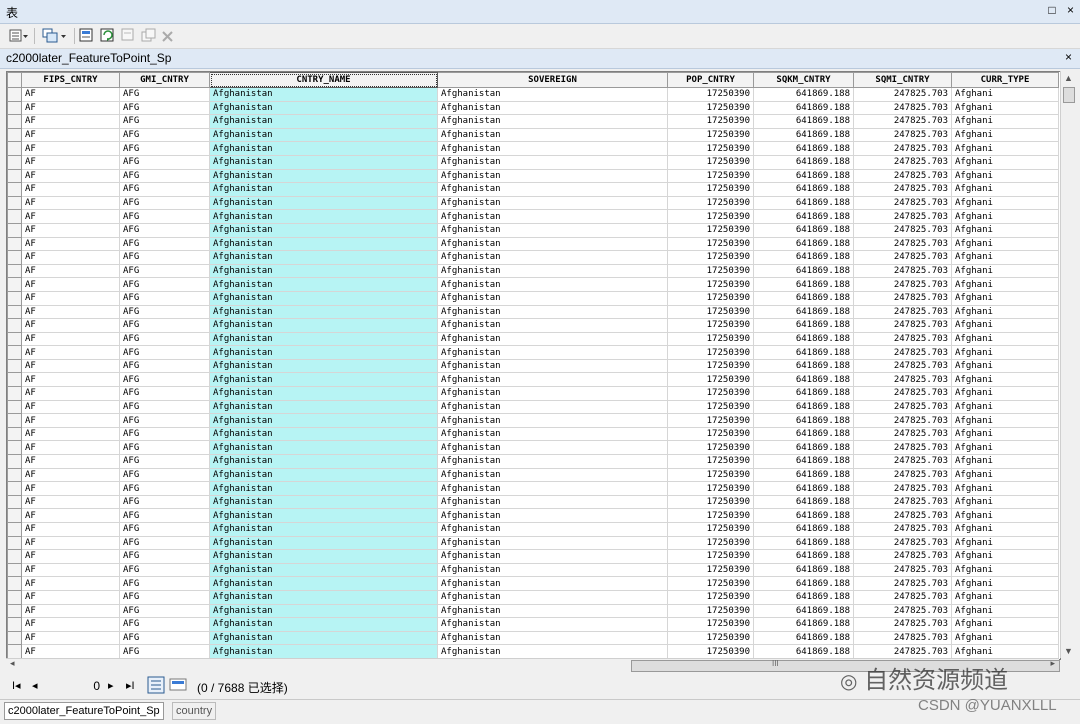 The height and width of the screenshot is (724, 1080). Describe the element at coordinates (803, 80) in the screenshot. I see `column-header-sqkm-cntry: SQKM_CNTRY` at that location.